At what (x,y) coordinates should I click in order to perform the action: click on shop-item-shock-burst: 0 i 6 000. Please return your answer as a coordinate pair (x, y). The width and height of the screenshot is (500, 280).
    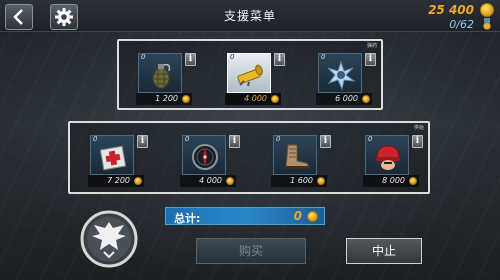
    Looking at the image, I should click on (346, 79).